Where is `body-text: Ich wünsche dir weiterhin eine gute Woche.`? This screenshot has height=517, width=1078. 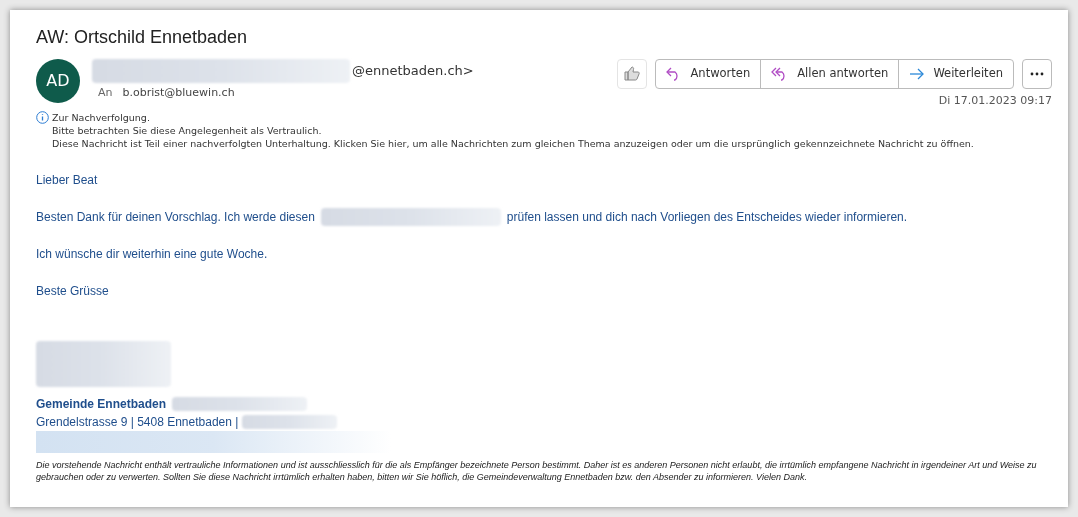 body-text: Ich wünsche dir weiterhin eine gute Woche. is located at coordinates (152, 254).